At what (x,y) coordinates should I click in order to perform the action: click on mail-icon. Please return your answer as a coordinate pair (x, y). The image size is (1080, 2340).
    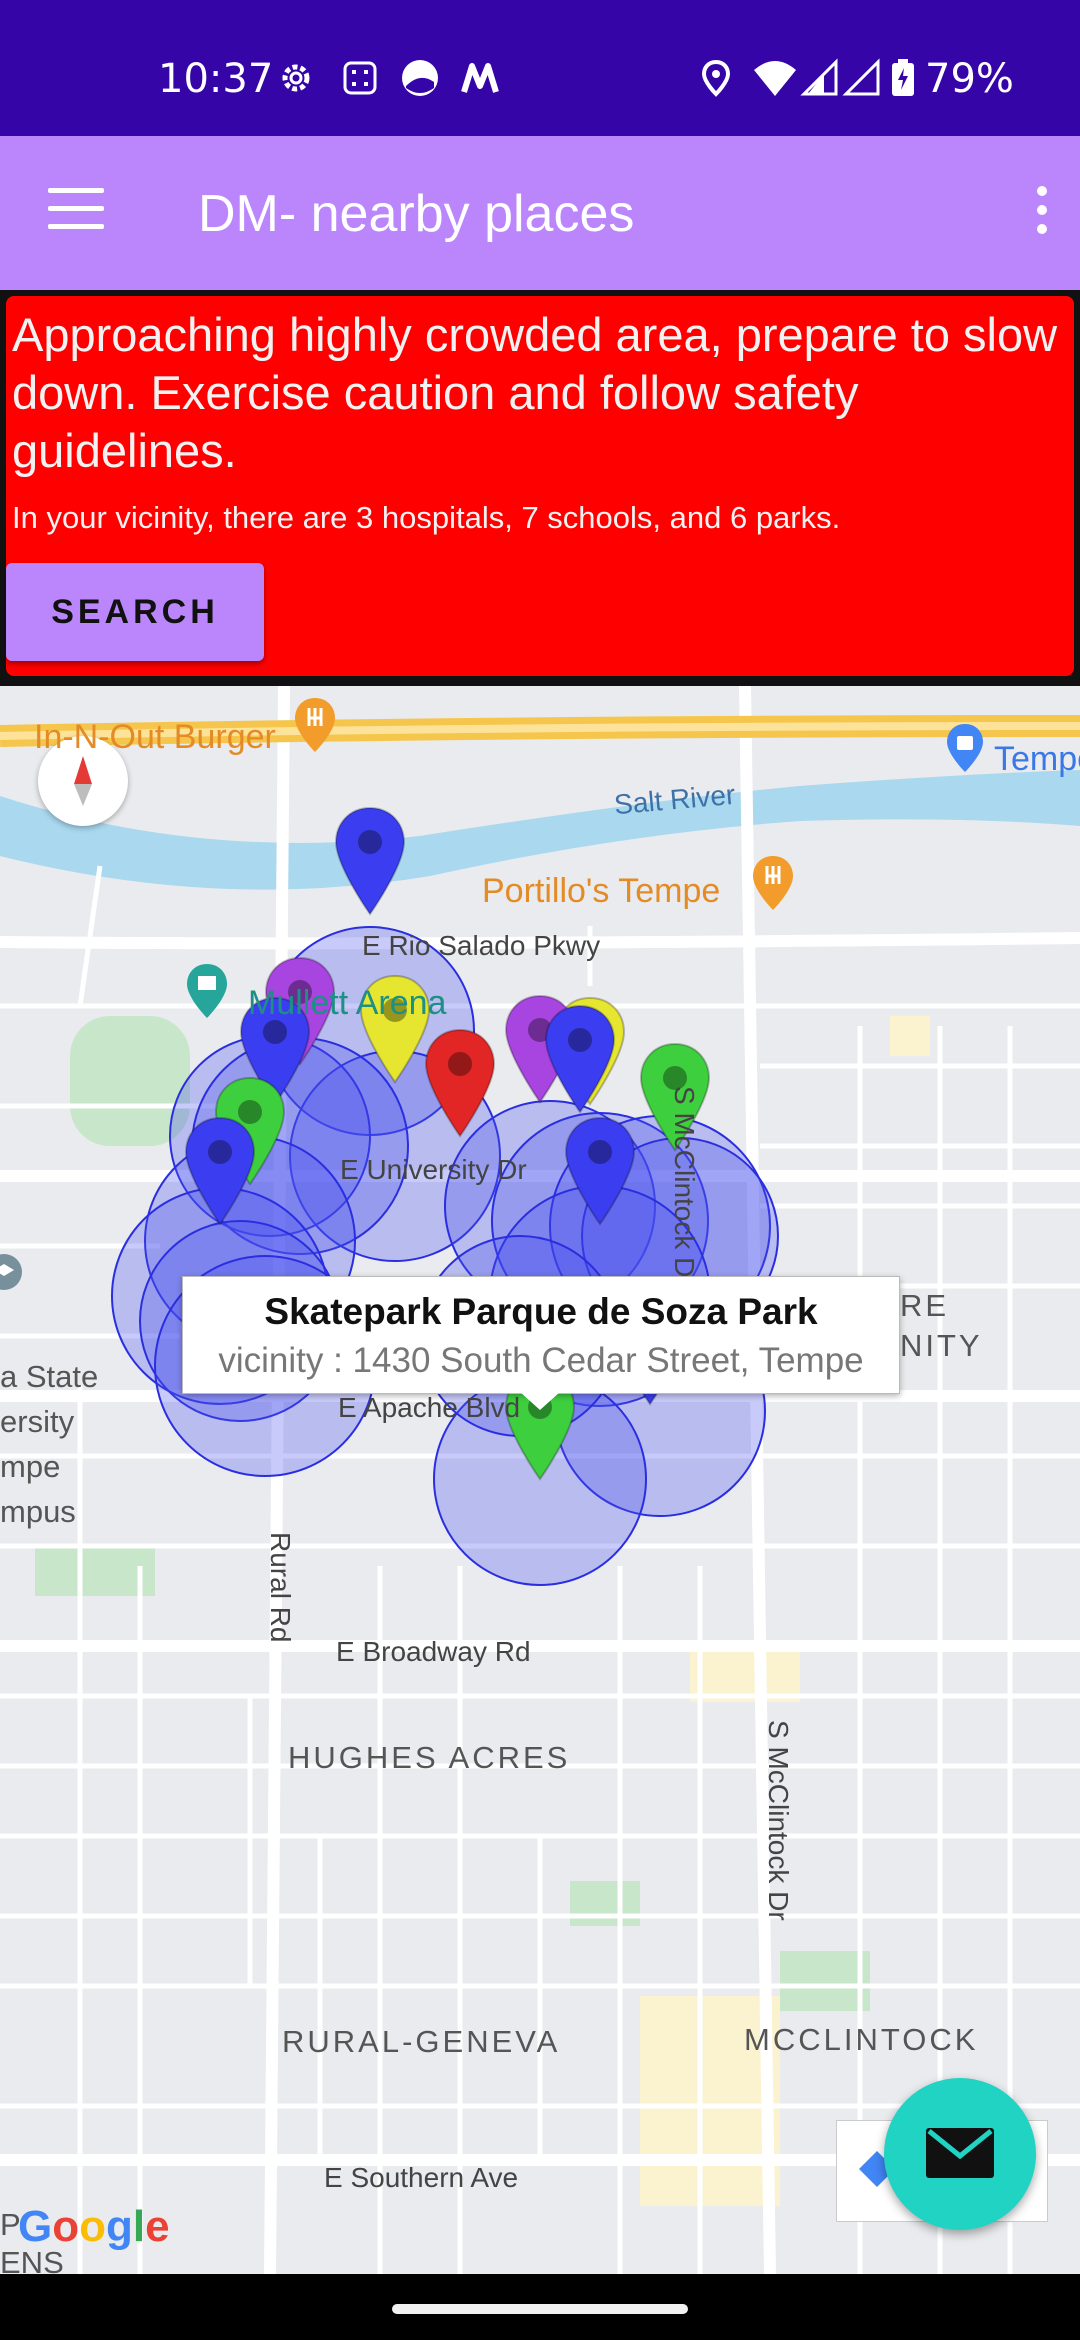
    Looking at the image, I should click on (960, 2153).